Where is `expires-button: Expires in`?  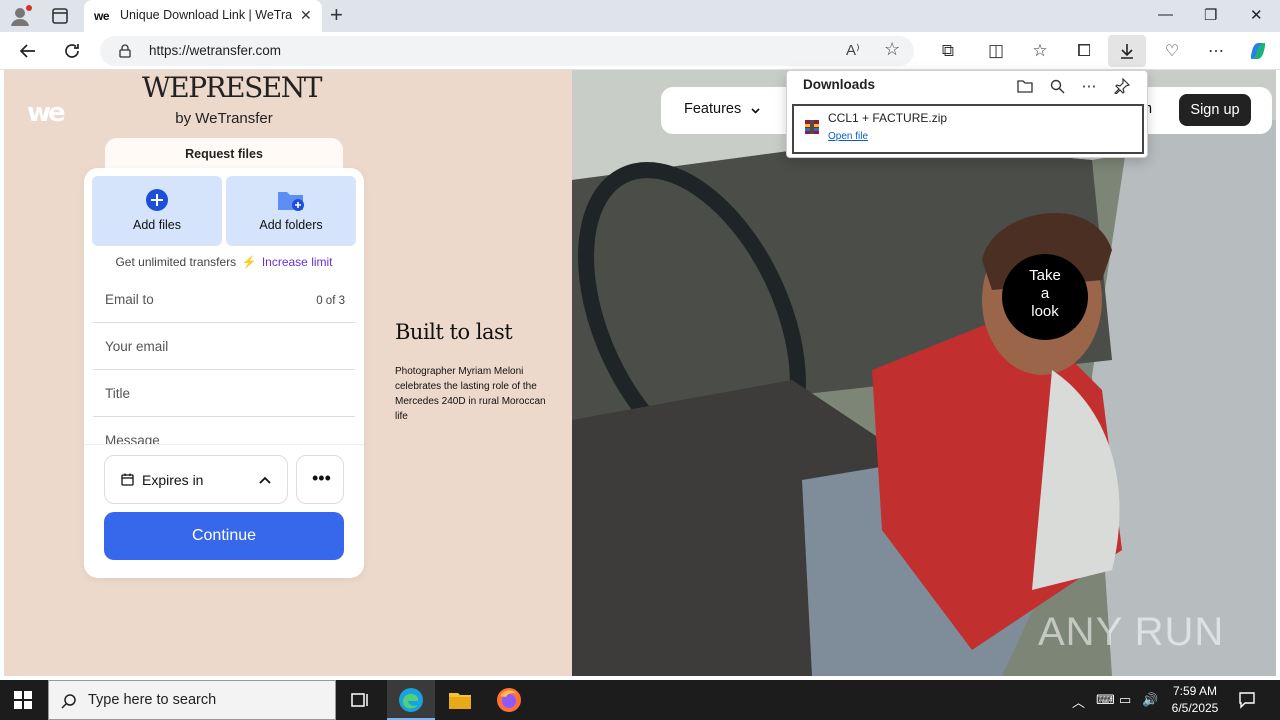
expires-button: Expires in is located at coordinates (196, 479).